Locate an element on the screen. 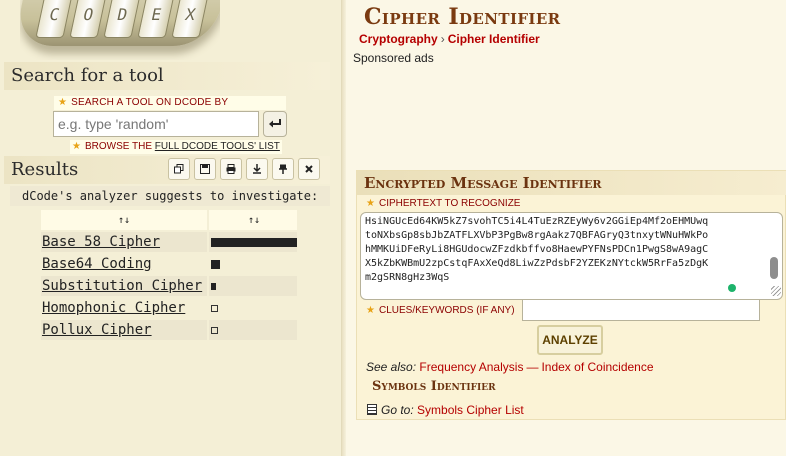 This screenshot has height=456, width=786. goto-label: Go to: is located at coordinates (397, 410).